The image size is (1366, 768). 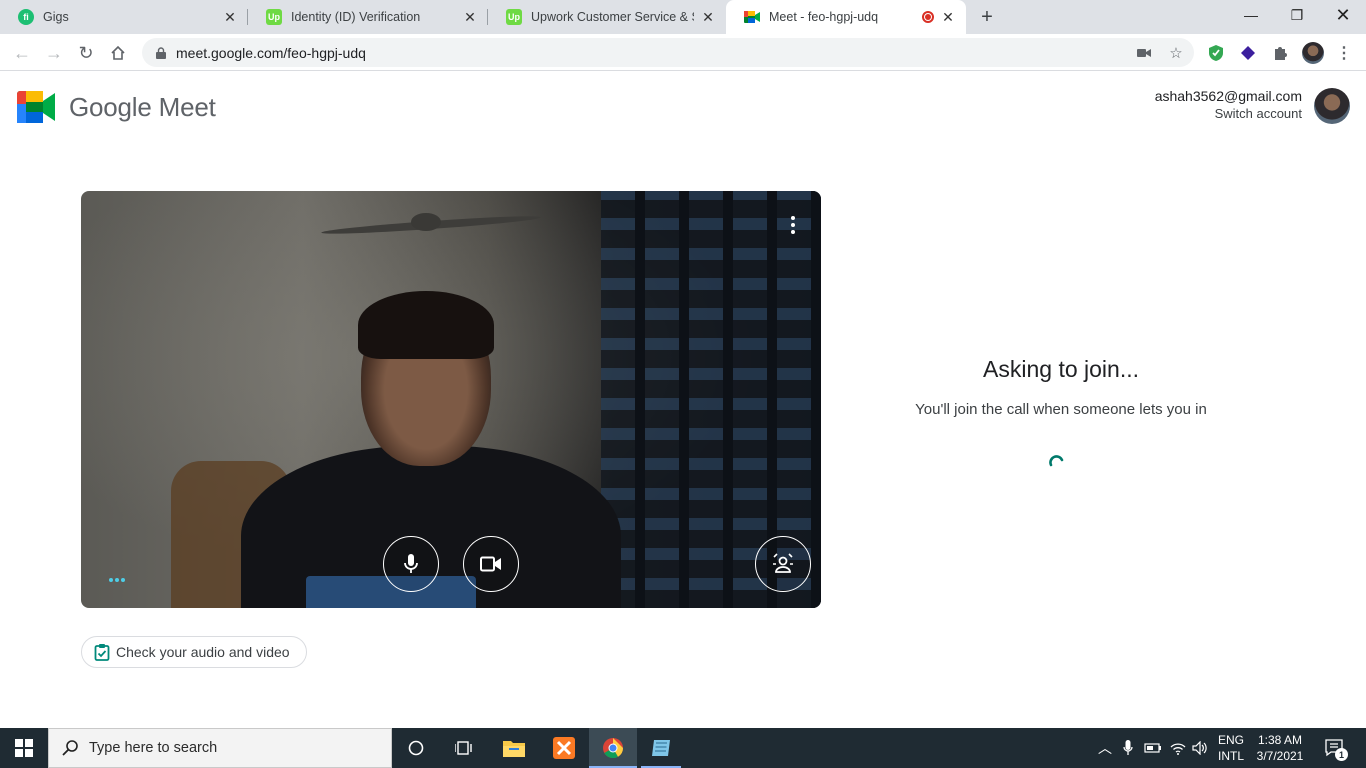 I want to click on lock-icon, so click(x=161, y=53).